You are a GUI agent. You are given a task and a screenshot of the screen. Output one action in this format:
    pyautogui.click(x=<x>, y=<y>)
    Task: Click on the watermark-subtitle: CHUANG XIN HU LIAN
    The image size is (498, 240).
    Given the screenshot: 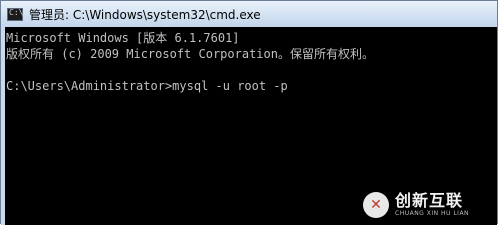 What is the action you would take?
    pyautogui.click(x=432, y=213)
    